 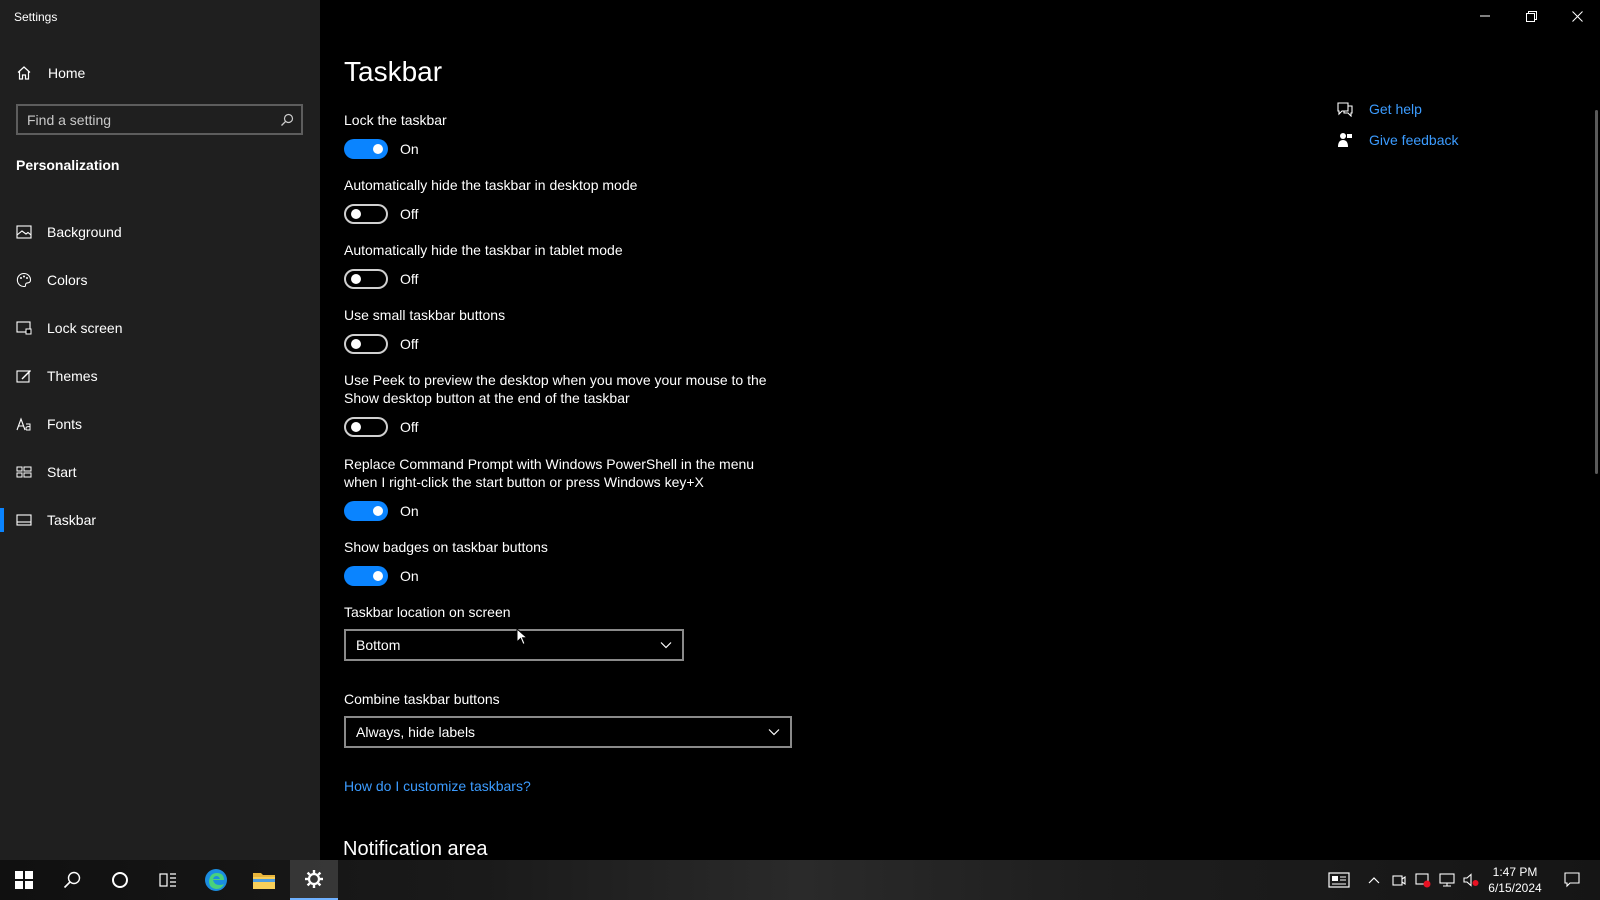 What do you see at coordinates (67, 280) in the screenshot?
I see `sidebar-item-label: Colors` at bounding box center [67, 280].